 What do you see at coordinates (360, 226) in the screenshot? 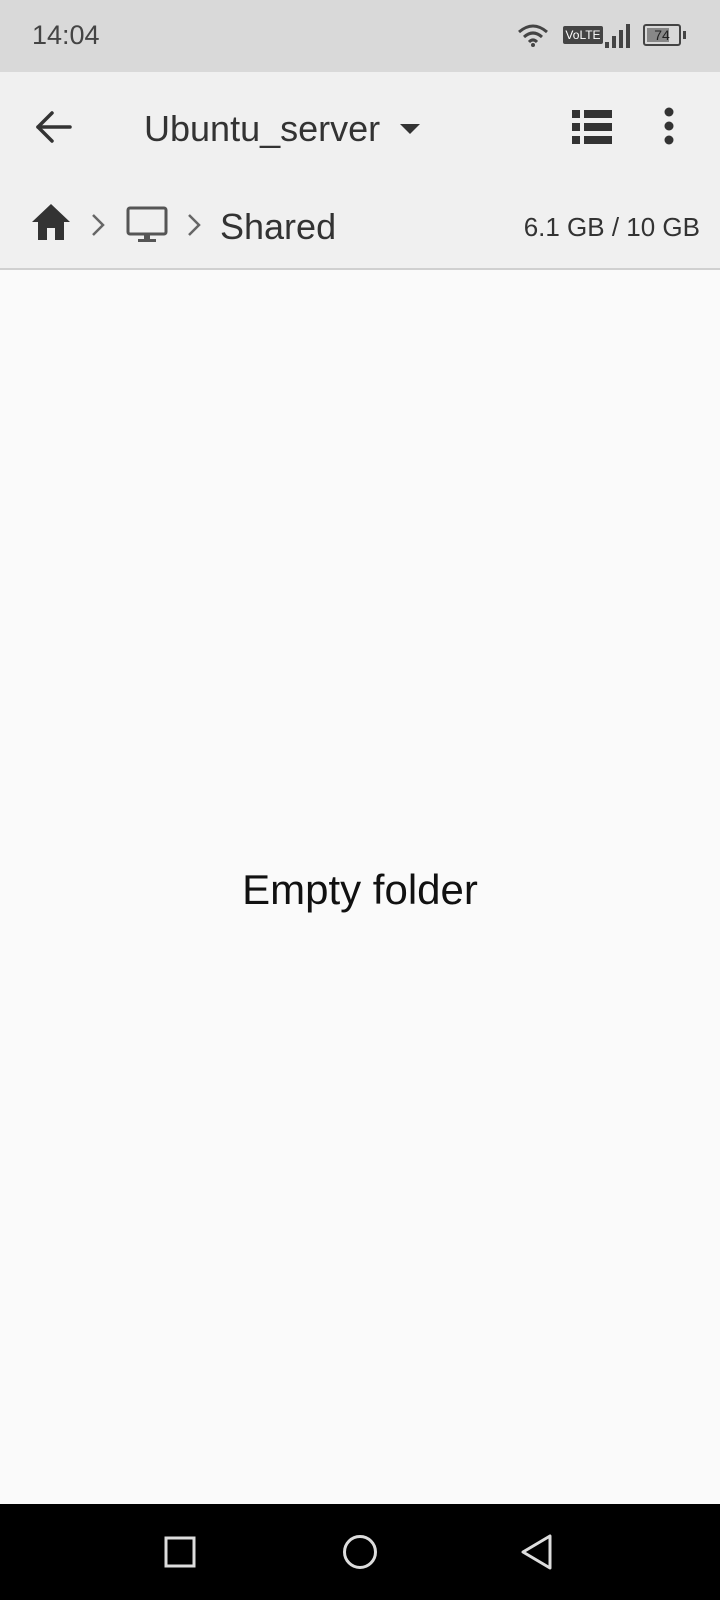
I see `breadcrumb: Shared 6.1 GB / 10 GB` at bounding box center [360, 226].